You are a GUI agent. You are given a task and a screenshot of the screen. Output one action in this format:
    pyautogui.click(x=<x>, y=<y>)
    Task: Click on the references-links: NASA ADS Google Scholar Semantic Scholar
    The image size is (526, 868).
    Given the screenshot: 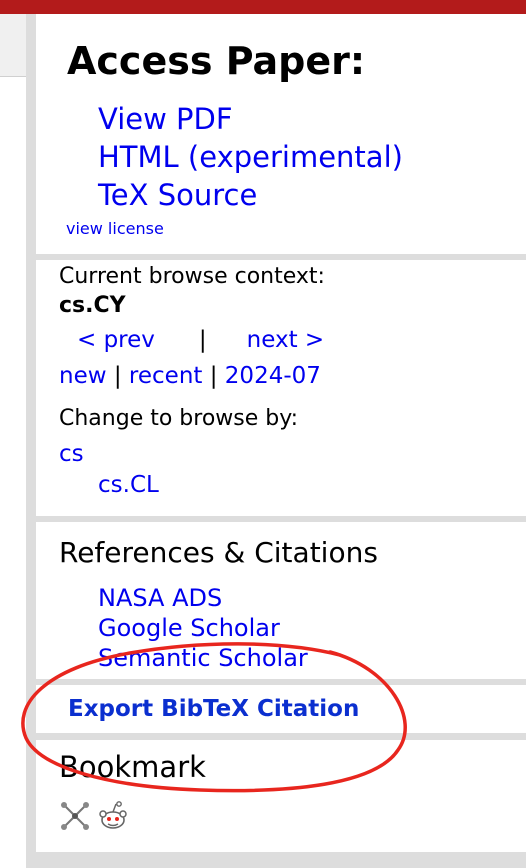 What is the action you would take?
    pyautogui.click(x=203, y=628)
    